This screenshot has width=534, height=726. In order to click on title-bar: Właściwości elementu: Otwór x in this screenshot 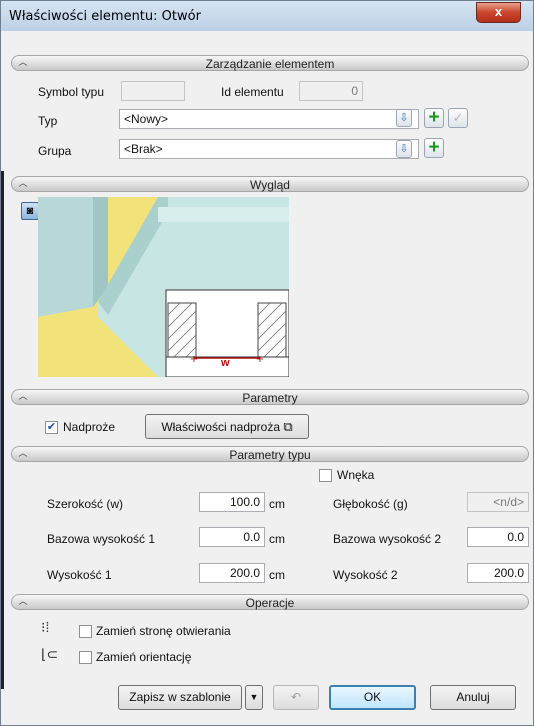, I will do `click(267, 16)`.